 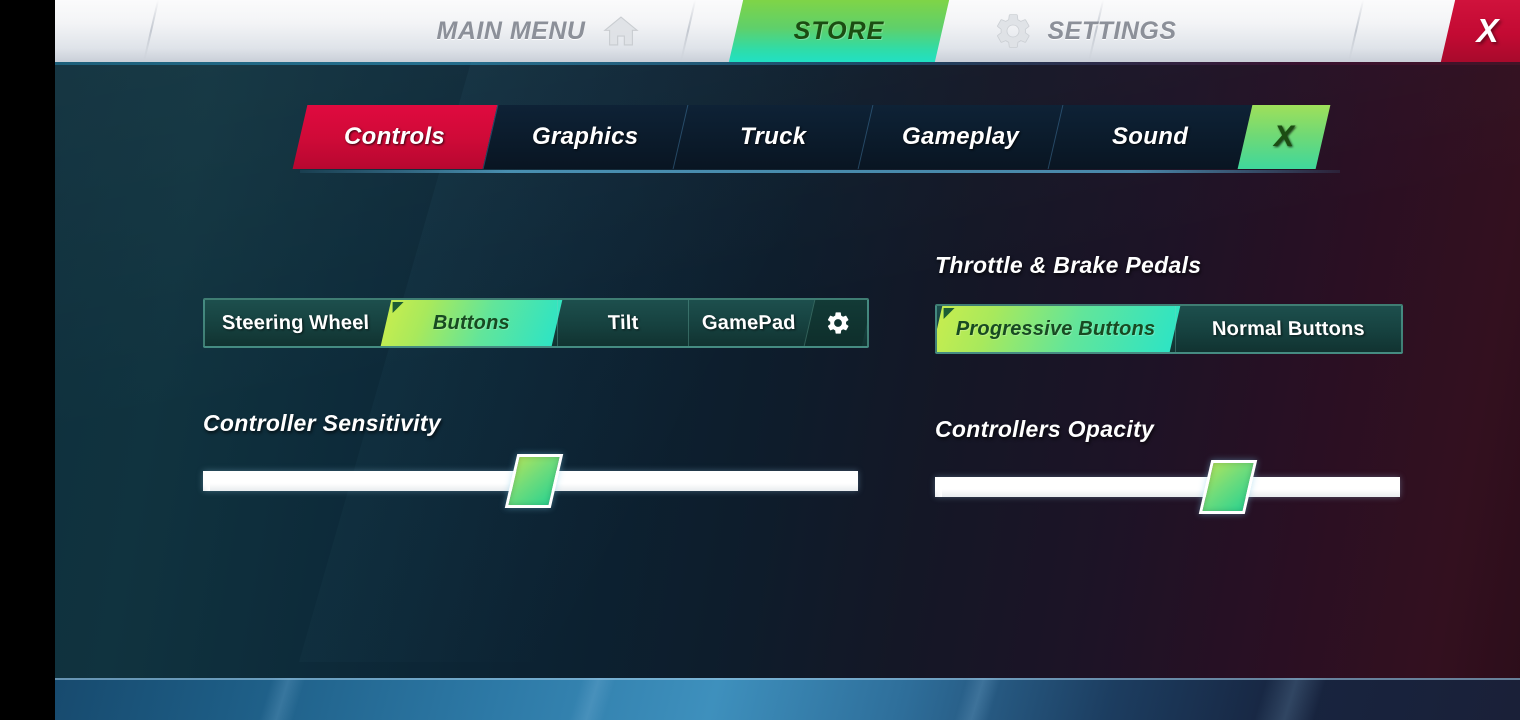 I want to click on tab-controls: Controls, so click(x=395, y=137).